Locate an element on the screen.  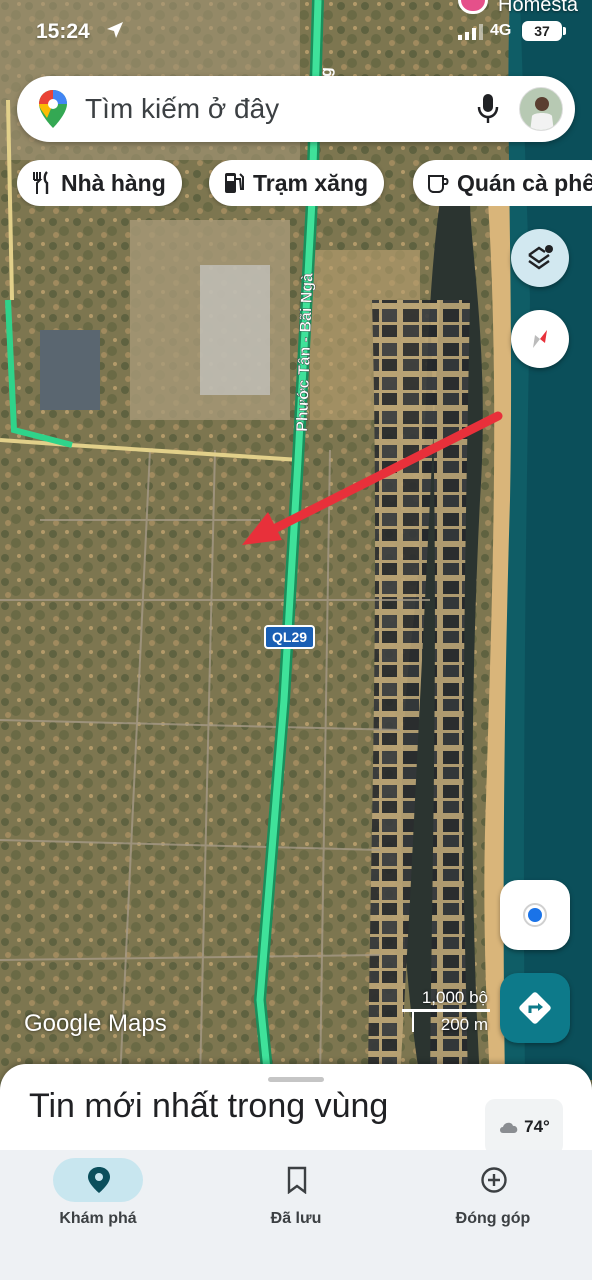
chip-label: Quán cà phê is located at coordinates (524, 182).